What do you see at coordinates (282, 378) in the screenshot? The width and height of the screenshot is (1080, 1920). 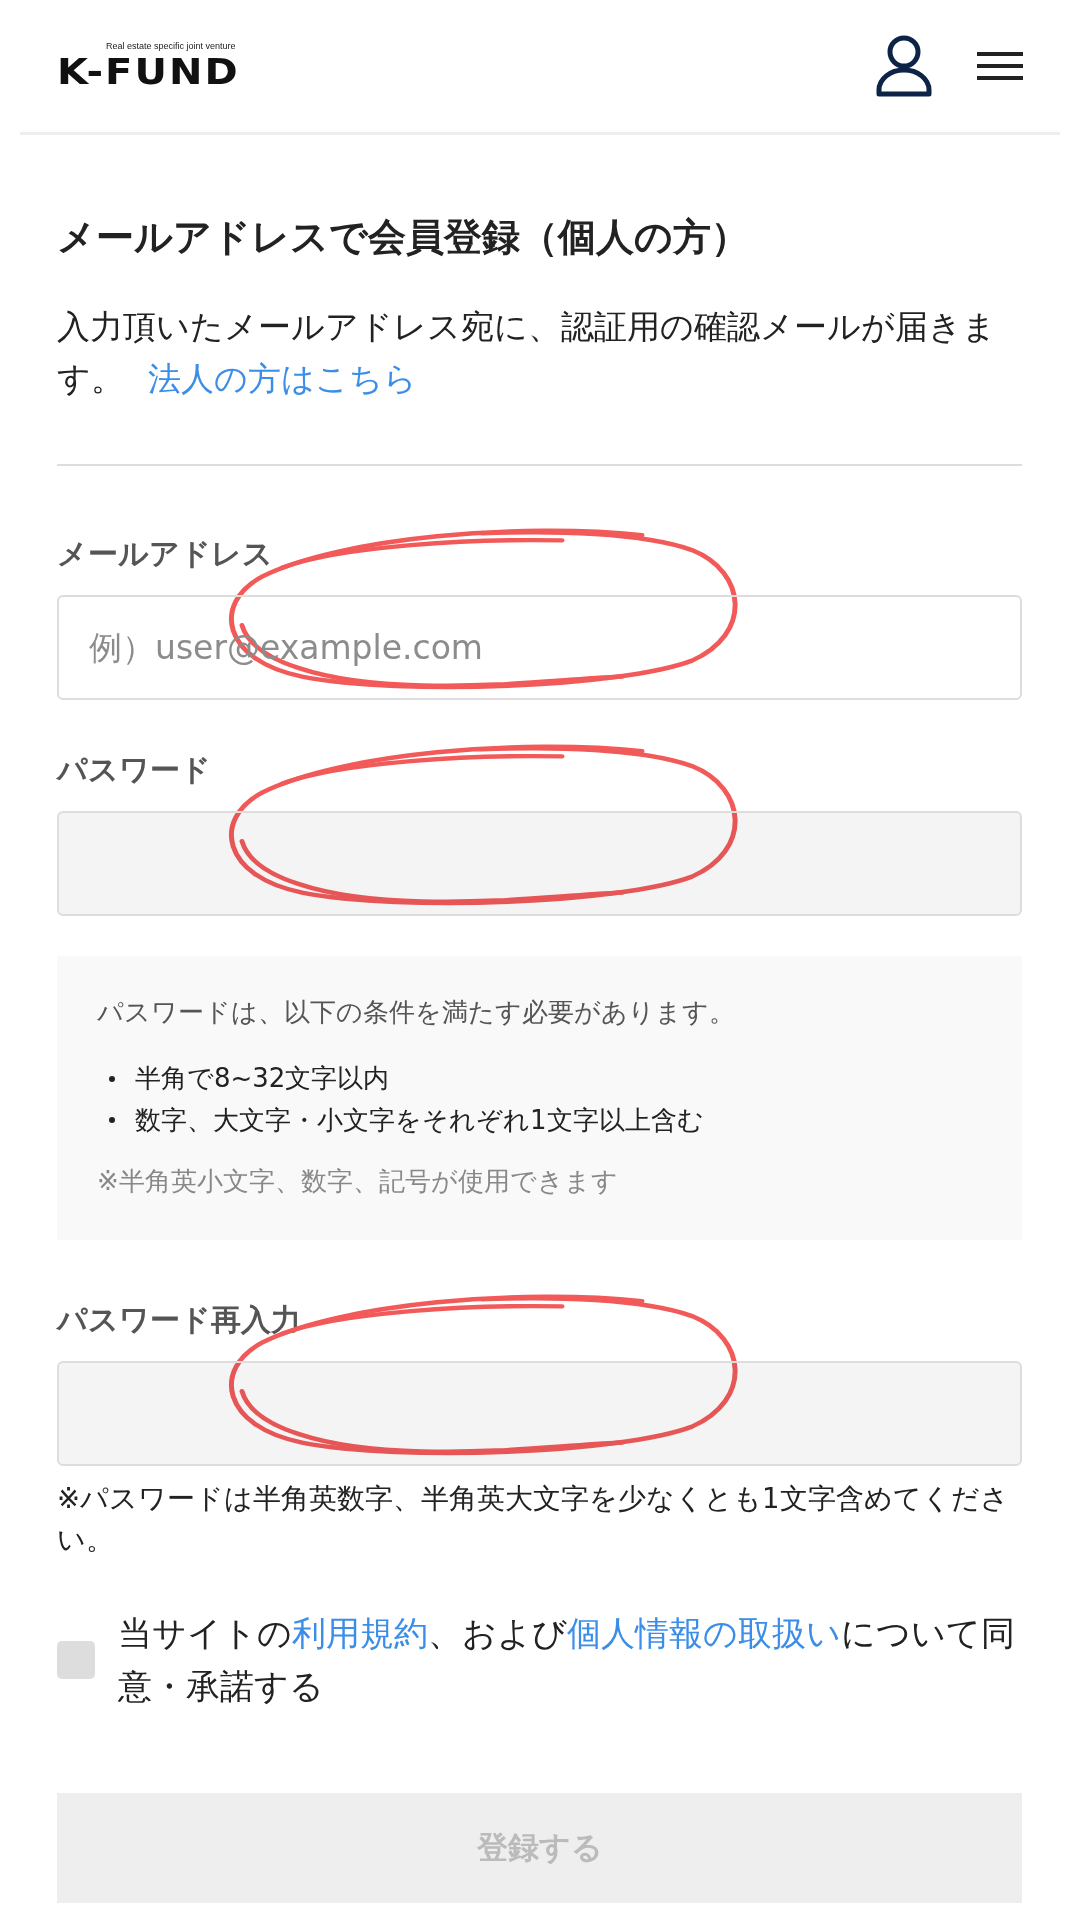 I see `corporate-link: 法人の方はこちら` at bounding box center [282, 378].